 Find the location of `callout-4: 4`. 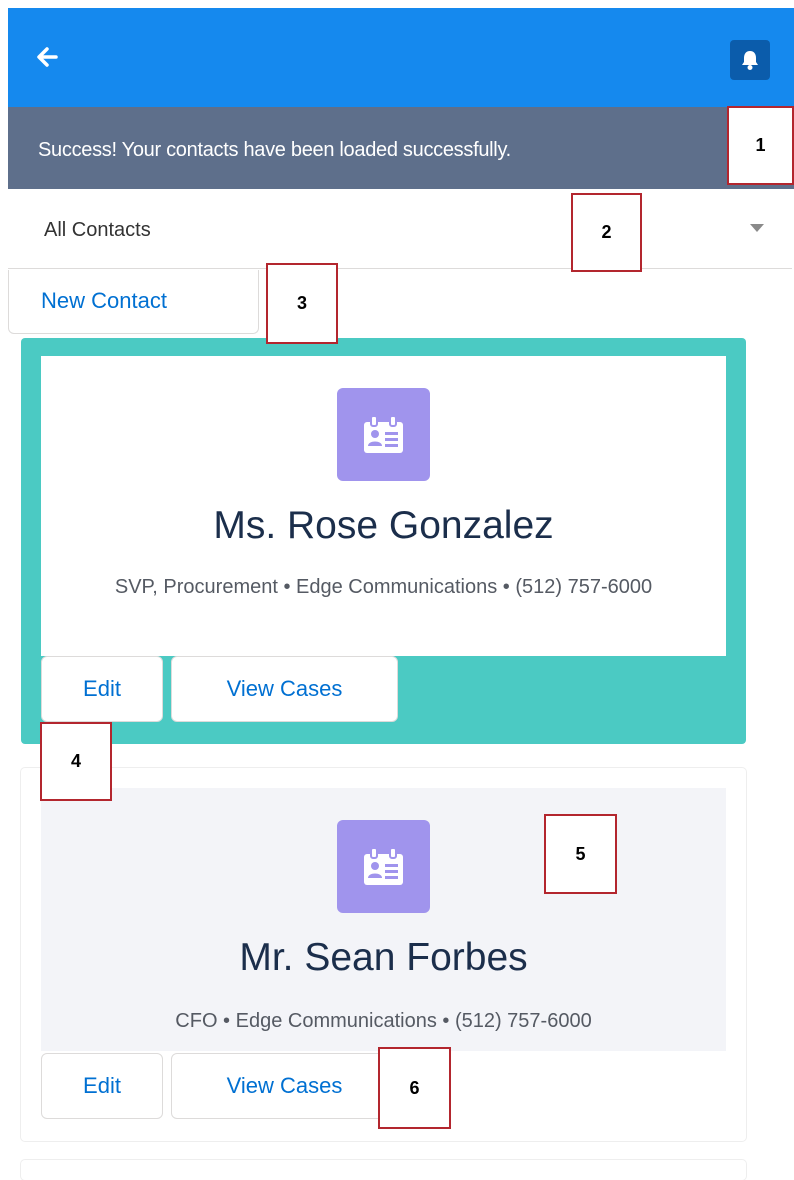

callout-4: 4 is located at coordinates (76, 761).